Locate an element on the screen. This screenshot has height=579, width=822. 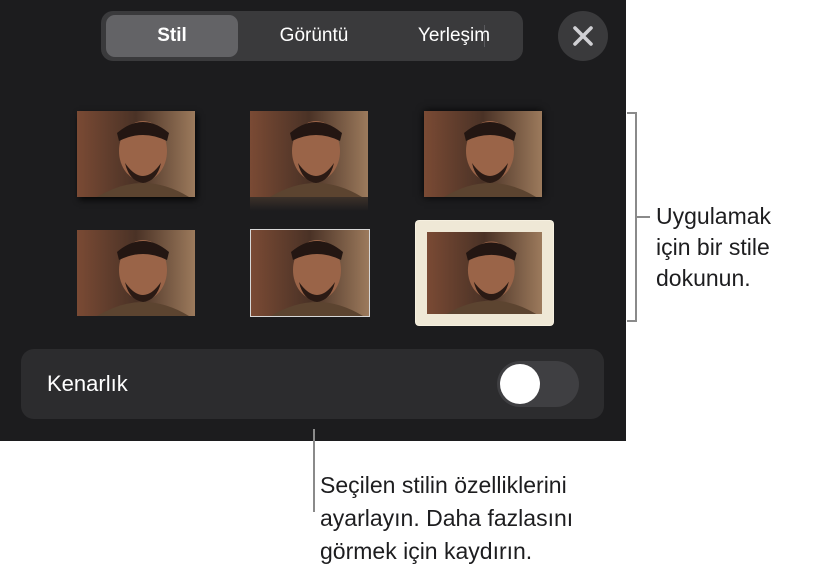
callout-line: görmek için kaydırın. is located at coordinates (426, 551).